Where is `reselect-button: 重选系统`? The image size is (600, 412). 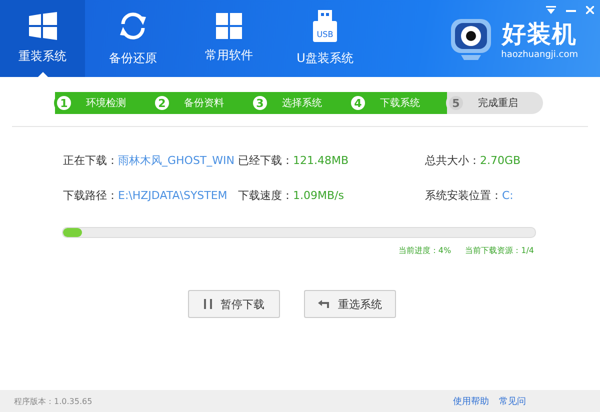
reselect-button: 重选系统 is located at coordinates (350, 304).